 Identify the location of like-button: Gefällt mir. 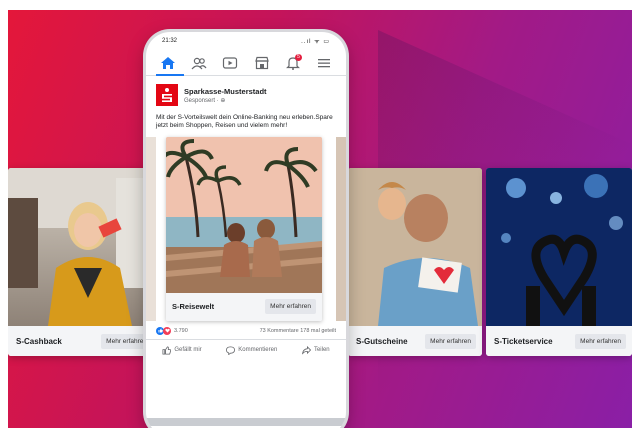
(182, 350).